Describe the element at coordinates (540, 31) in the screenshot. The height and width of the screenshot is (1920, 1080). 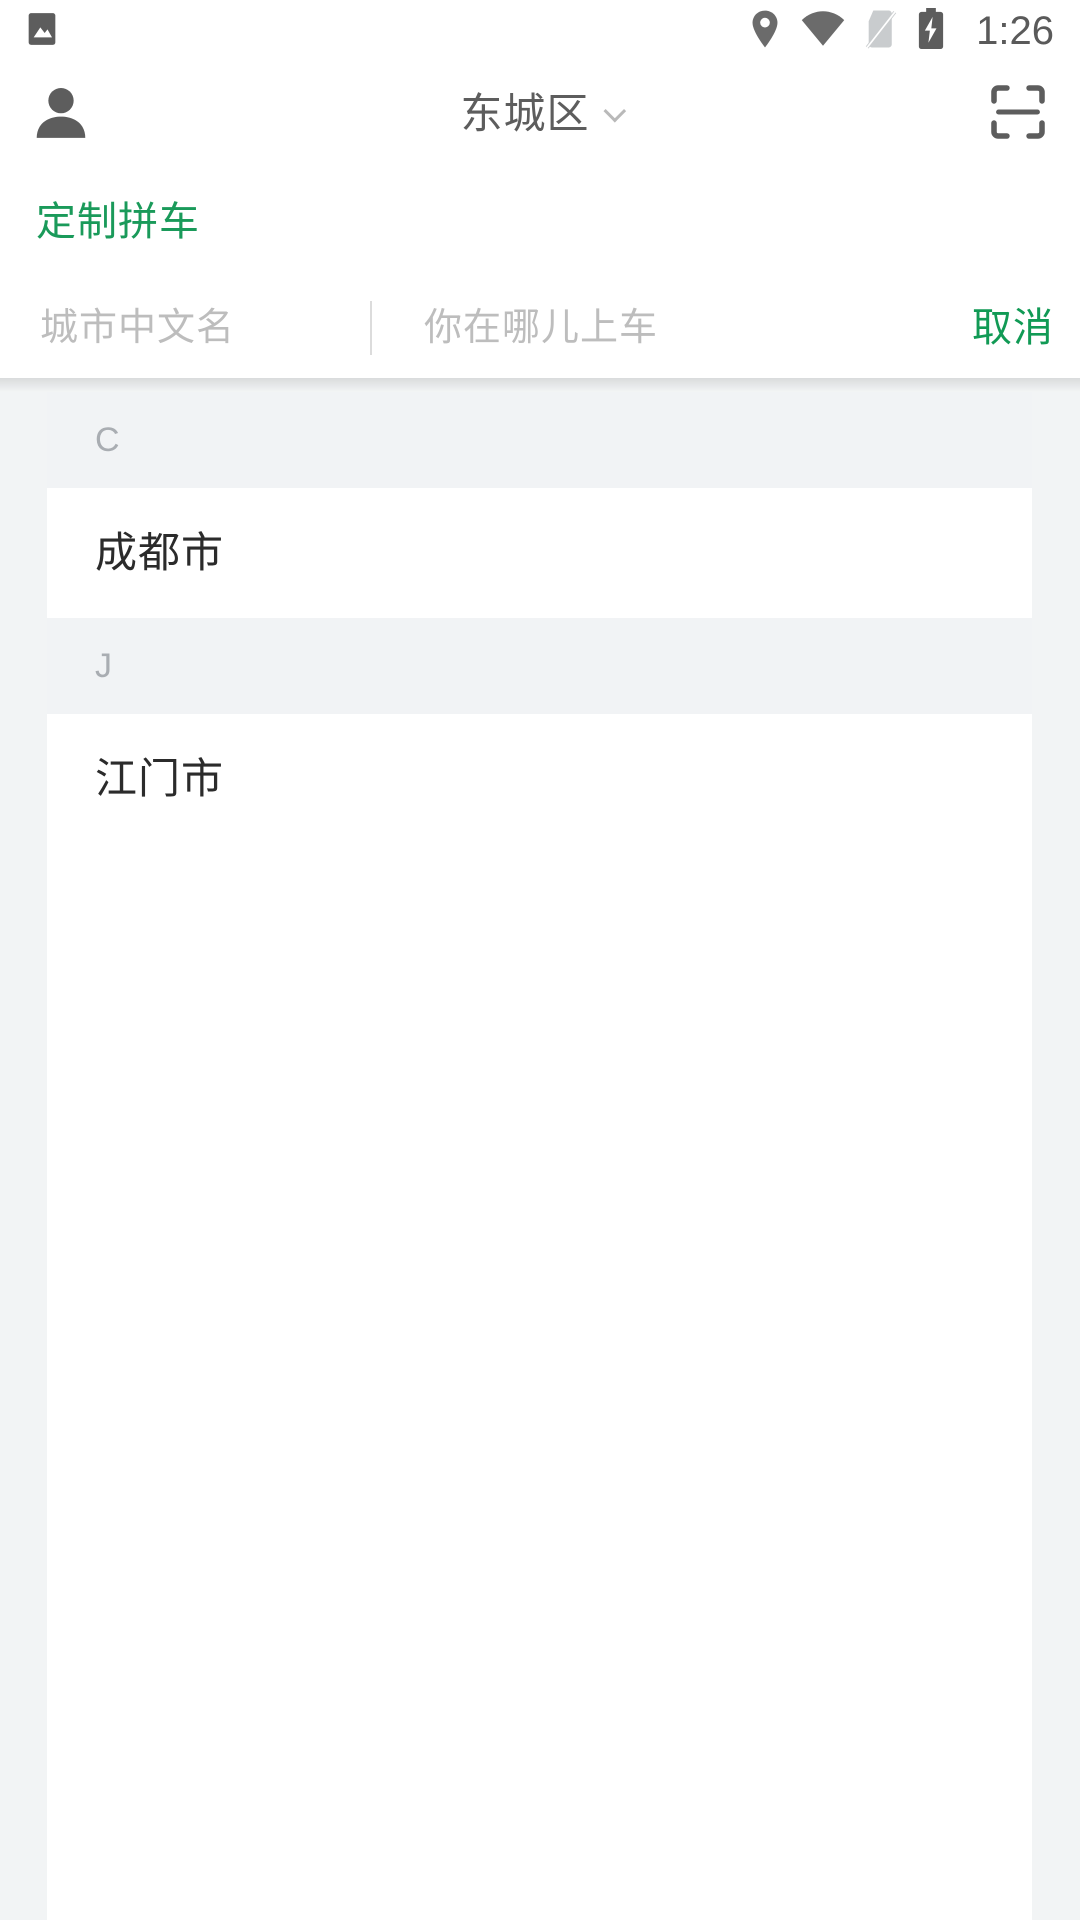
I see `status-bar: 1:26` at that location.